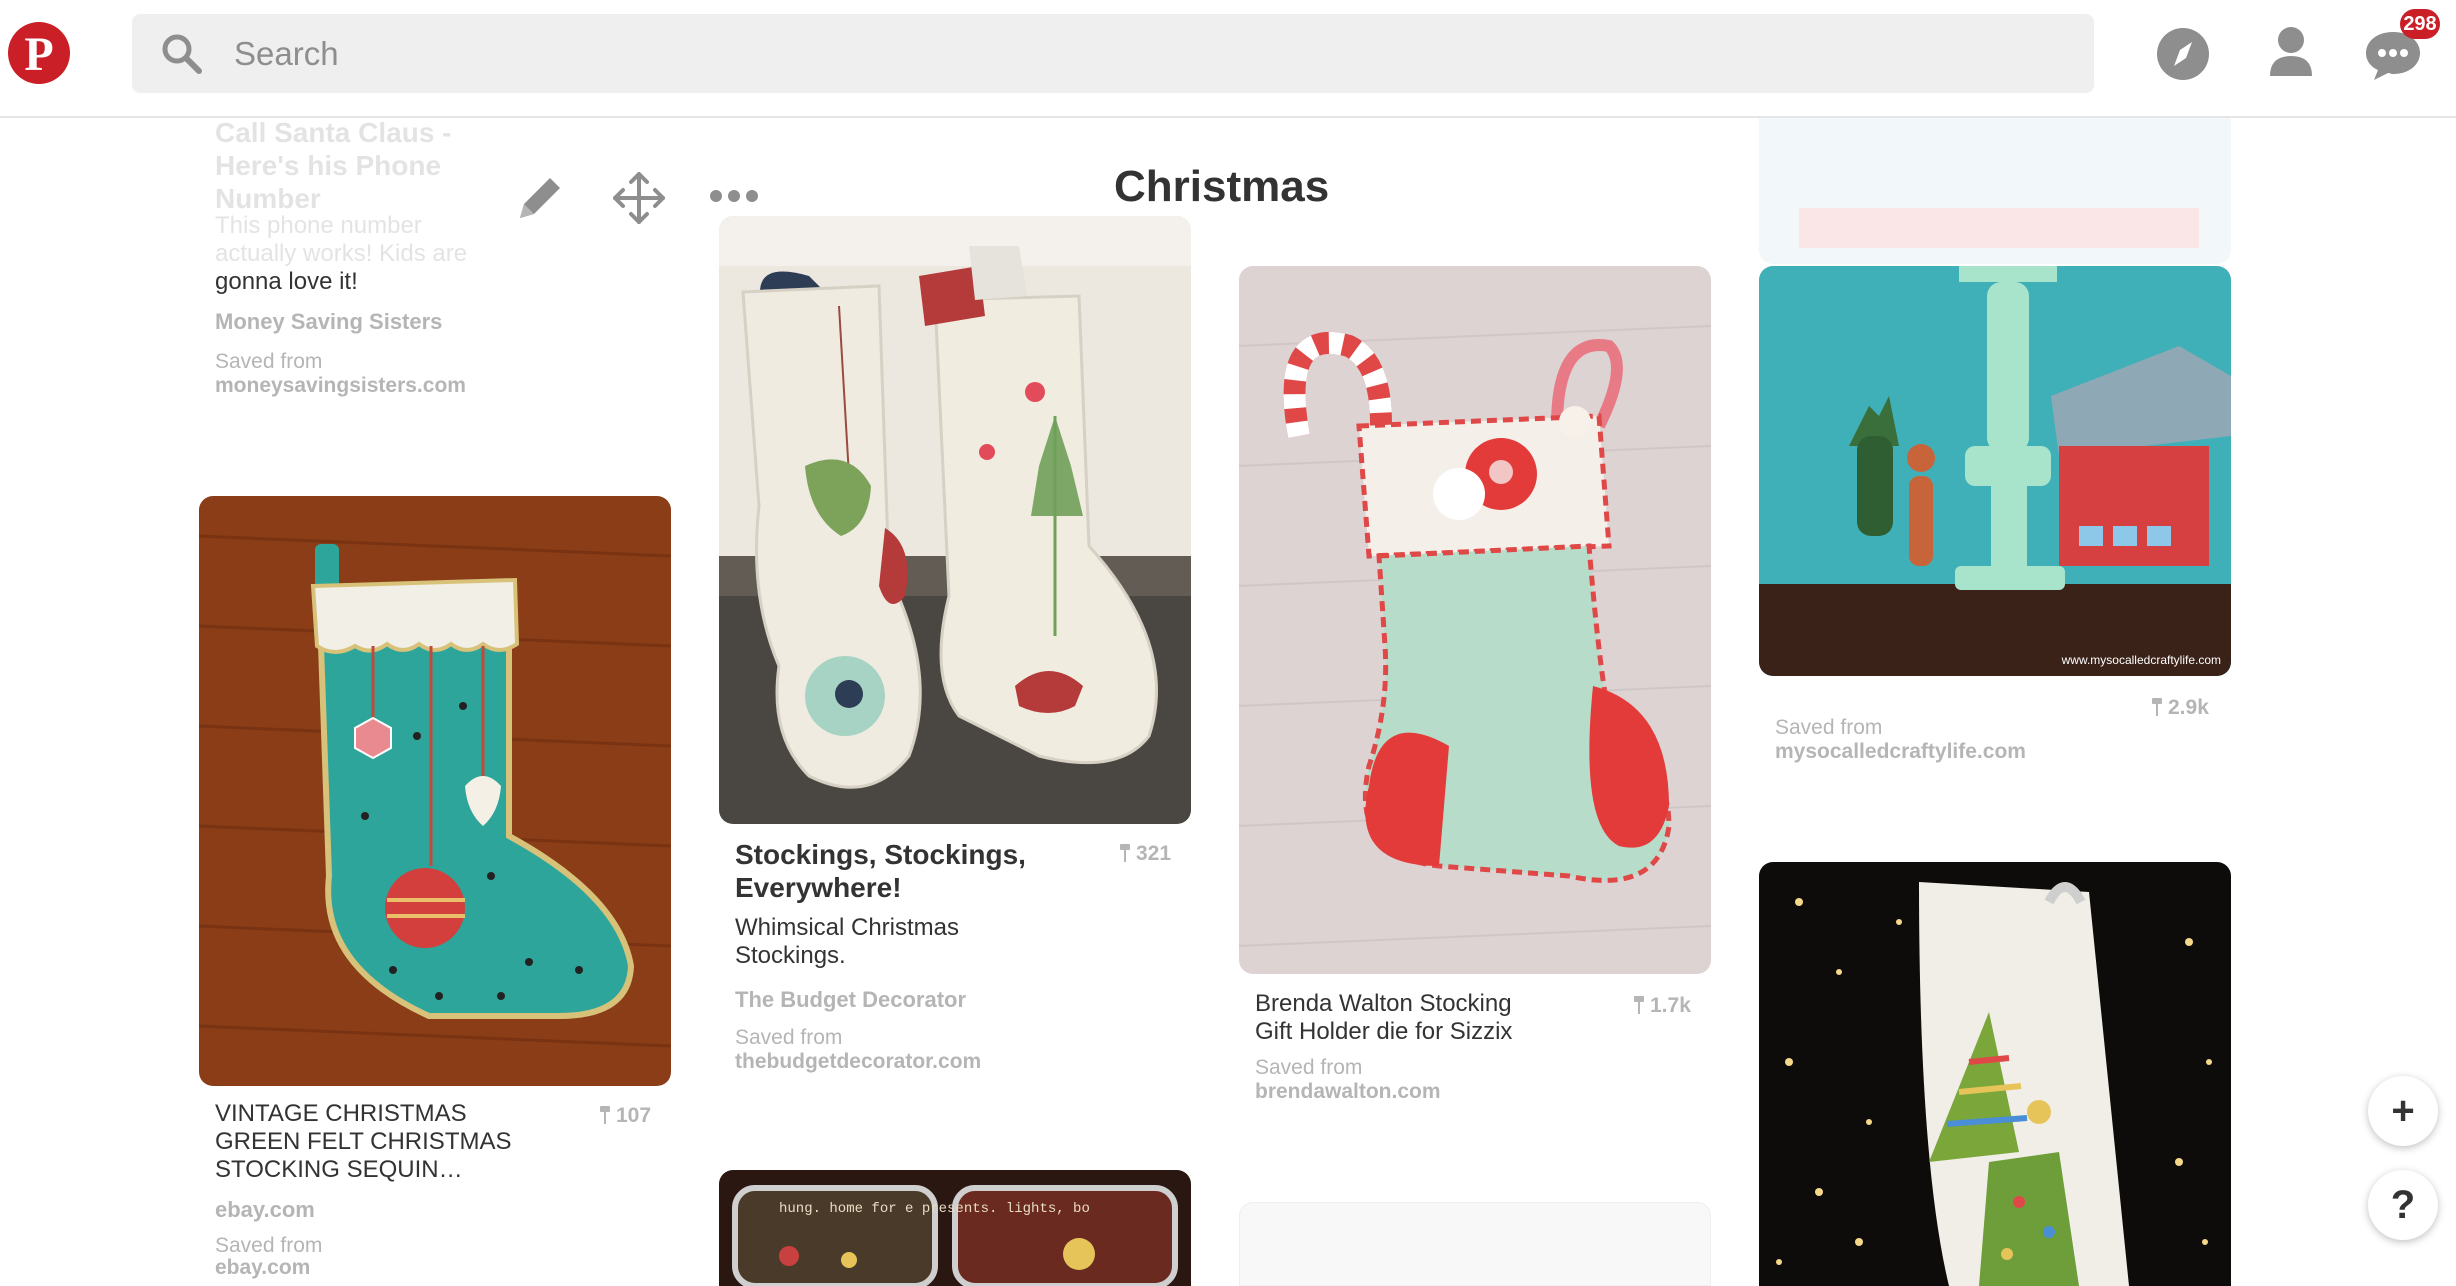 This screenshot has width=2456, height=1286. Describe the element at coordinates (2403, 1205) in the screenshot. I see `help-button: ?` at that location.